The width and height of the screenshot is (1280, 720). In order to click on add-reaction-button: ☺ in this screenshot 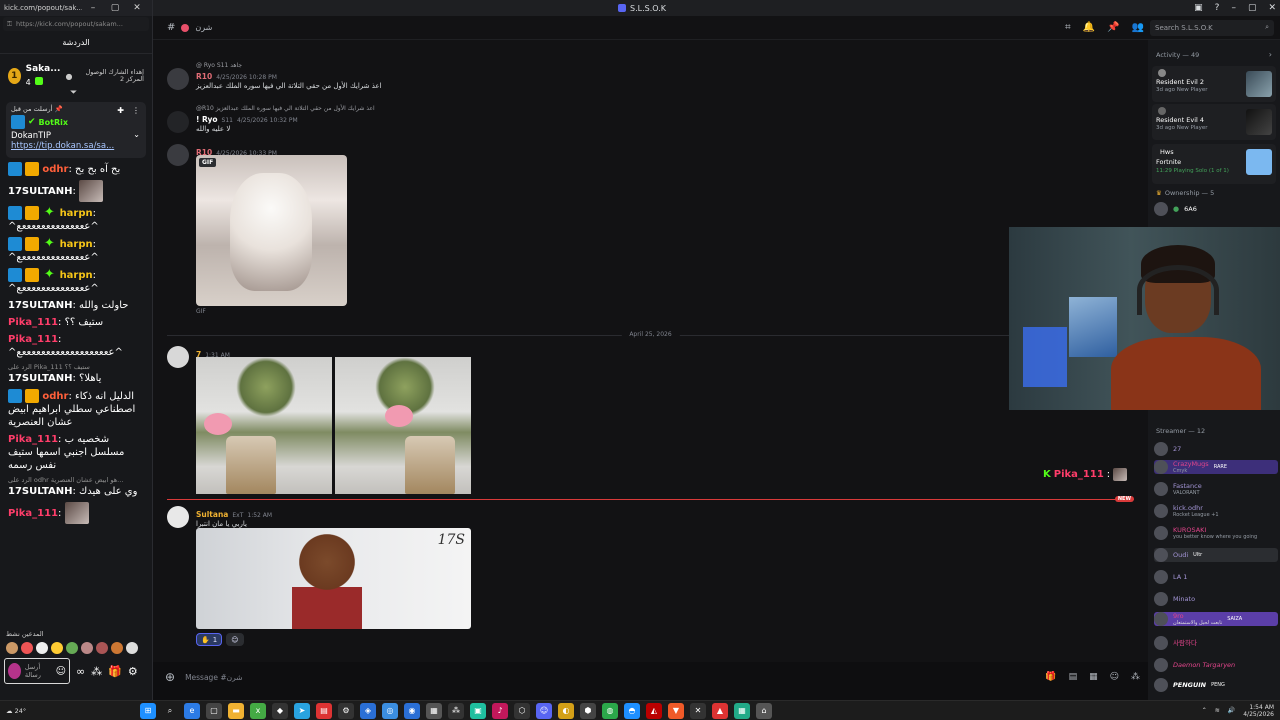, I will do `click(235, 639)`.